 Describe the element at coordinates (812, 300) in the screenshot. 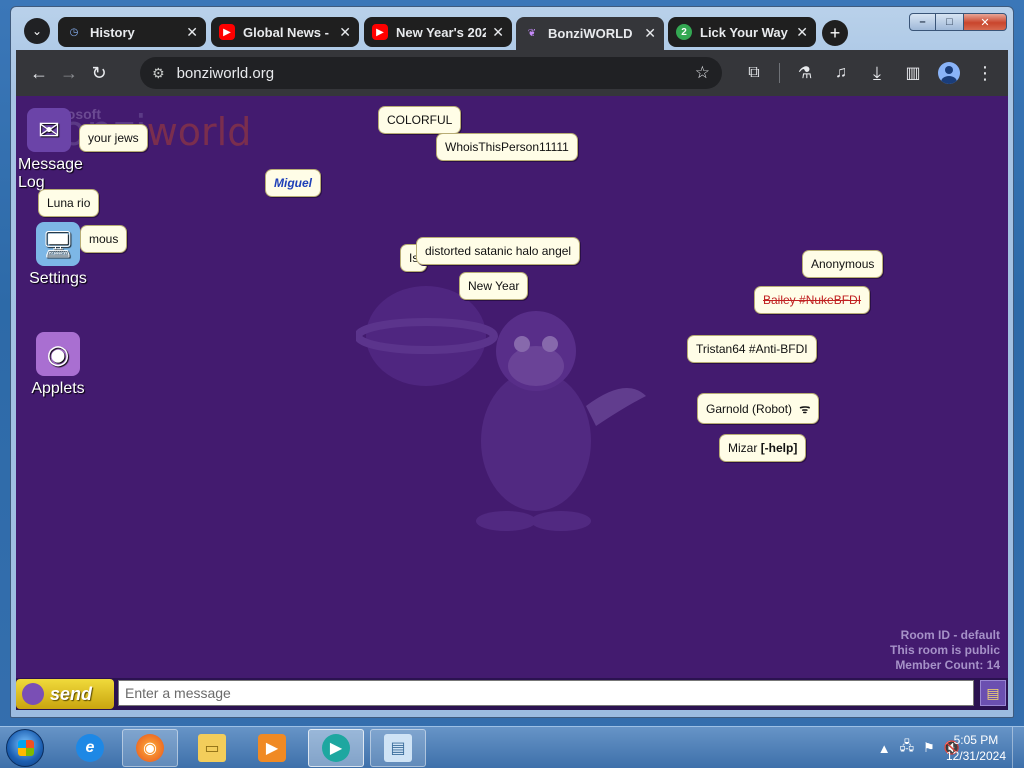

I see `user-bubble: Bailey #NukeBFDI` at that location.